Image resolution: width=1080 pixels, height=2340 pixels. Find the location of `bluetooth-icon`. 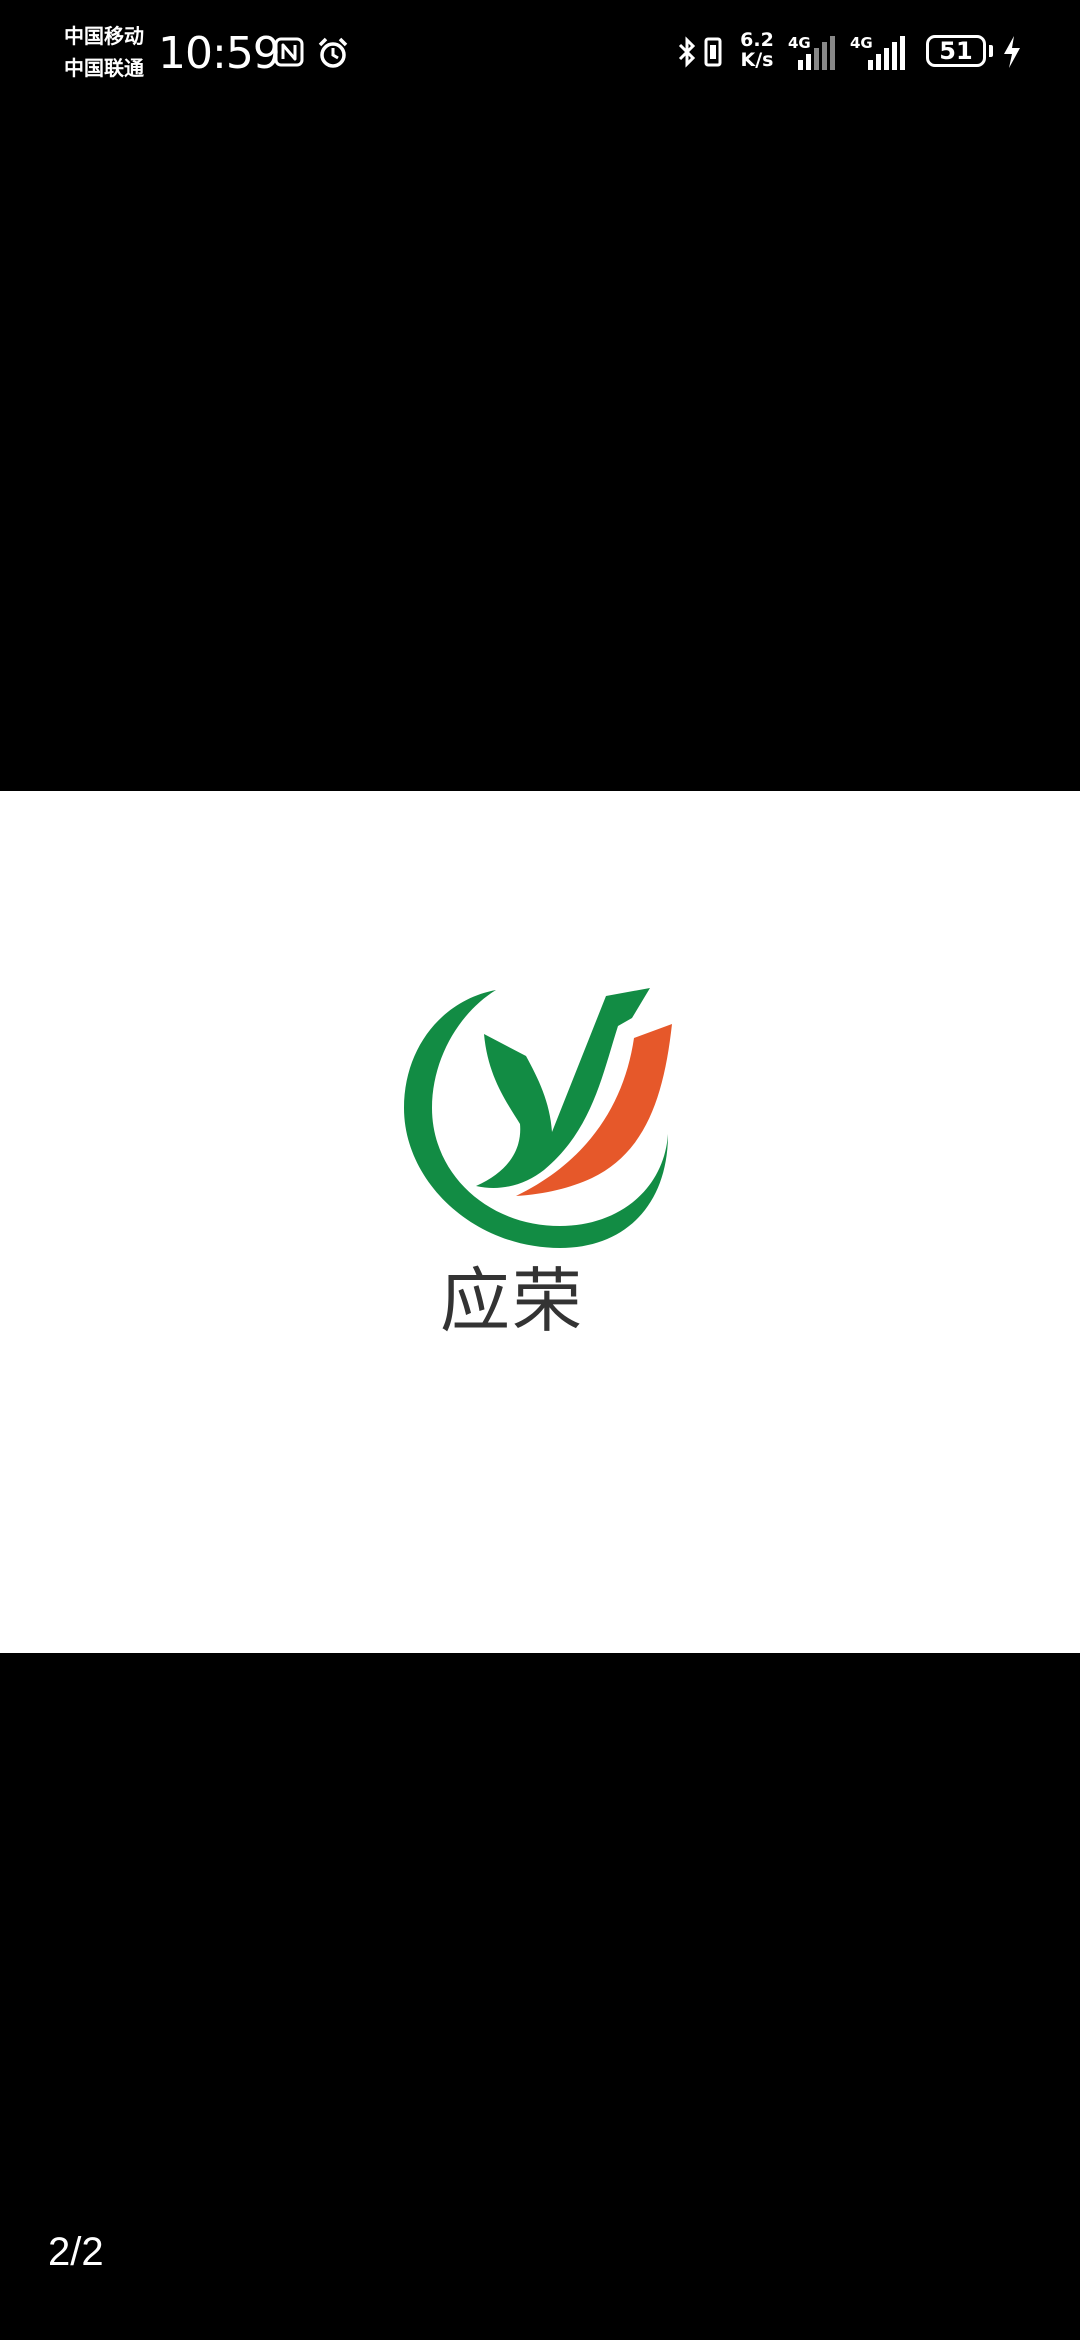

bluetooth-icon is located at coordinates (687, 54).